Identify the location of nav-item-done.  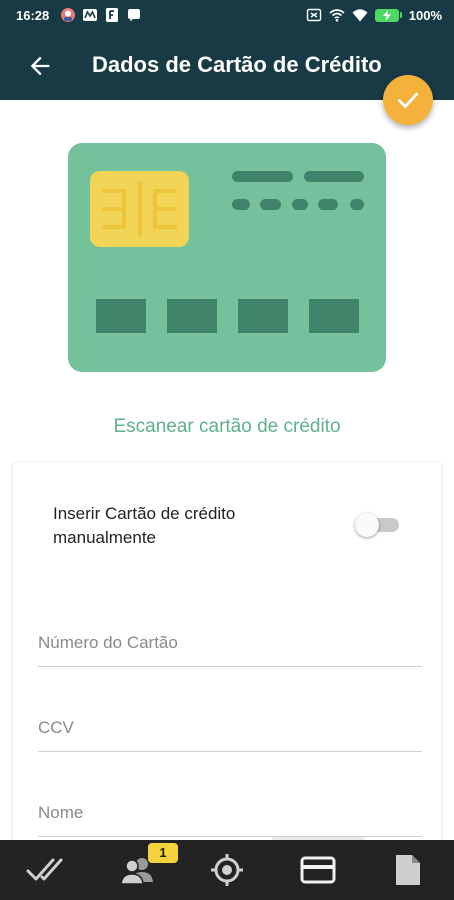
(46, 870).